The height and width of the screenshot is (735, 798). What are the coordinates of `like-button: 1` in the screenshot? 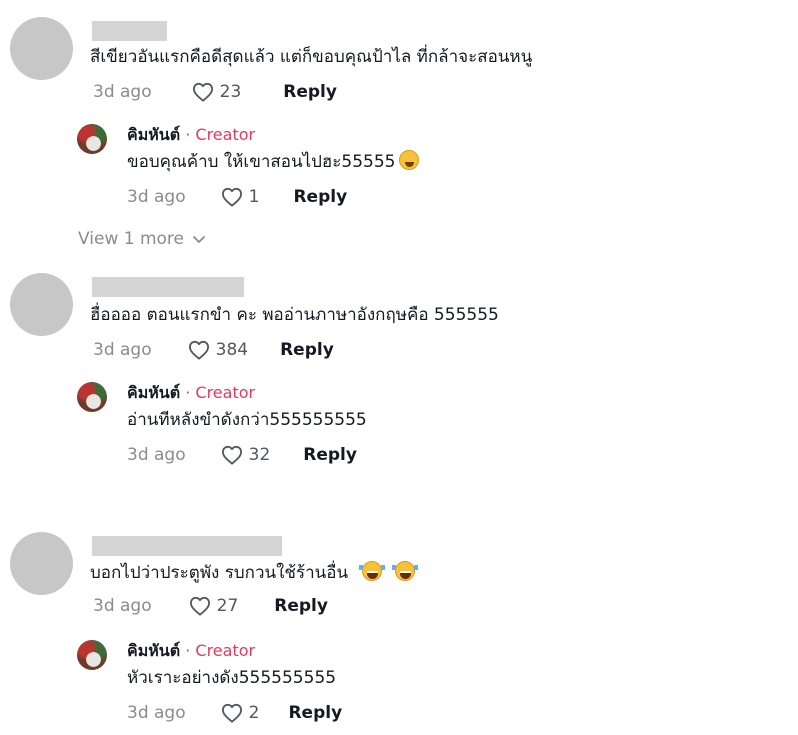 It's located at (240, 197).